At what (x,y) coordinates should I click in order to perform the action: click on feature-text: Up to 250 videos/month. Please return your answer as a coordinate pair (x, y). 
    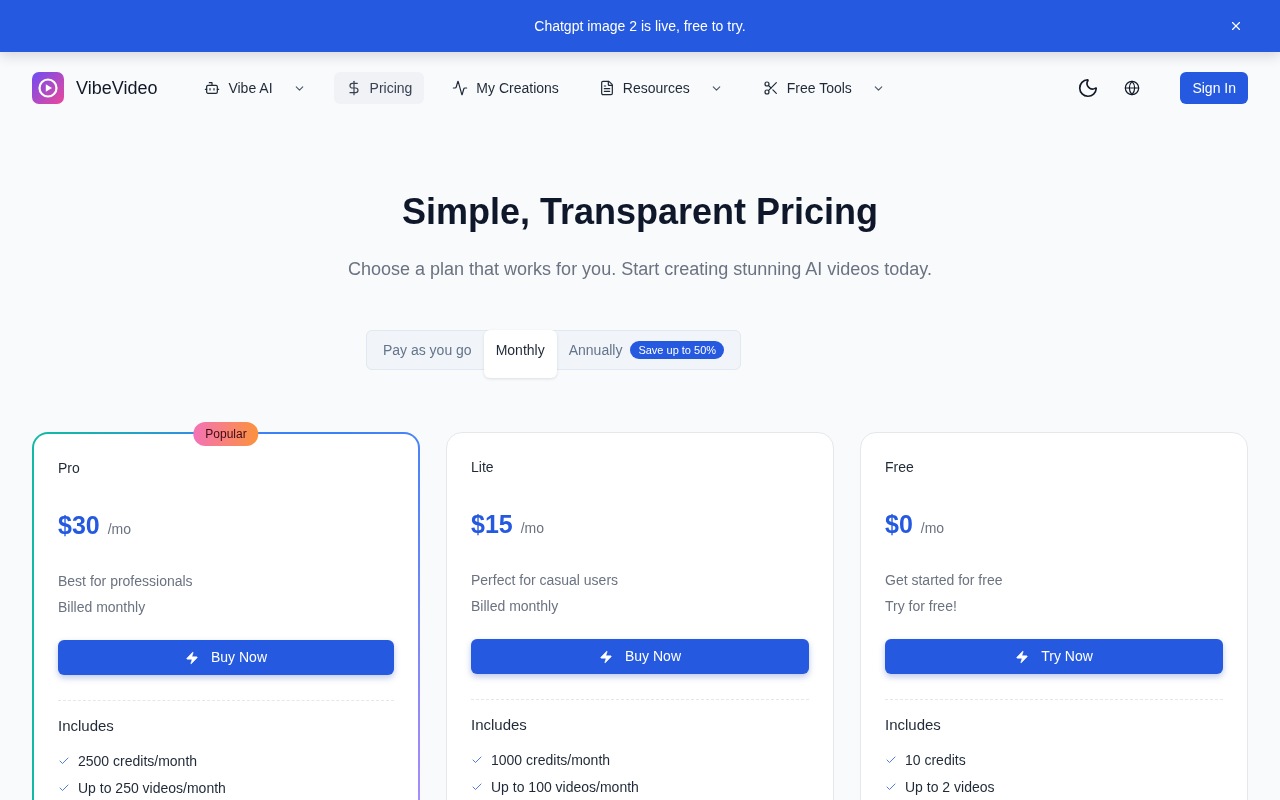
    Looking at the image, I should click on (152, 787).